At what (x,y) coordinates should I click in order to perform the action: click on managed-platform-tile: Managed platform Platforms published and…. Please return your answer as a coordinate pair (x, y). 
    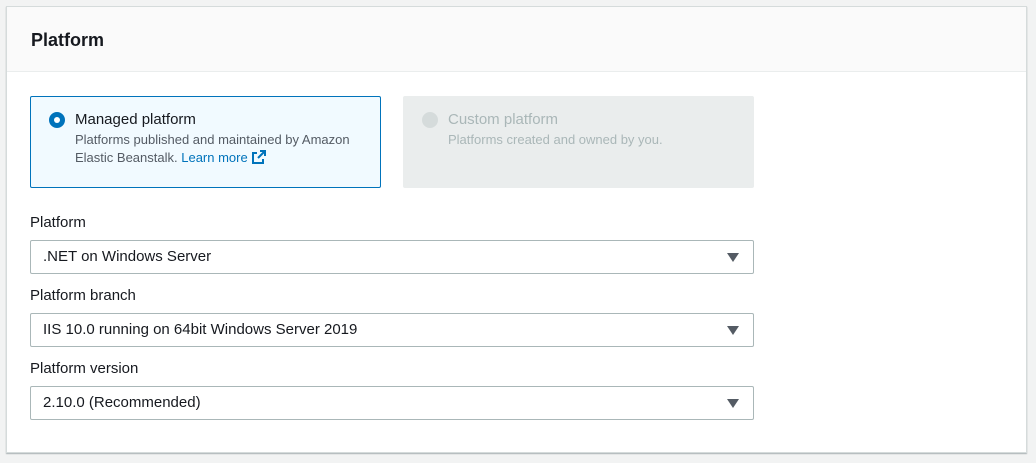
    Looking at the image, I should click on (205, 142).